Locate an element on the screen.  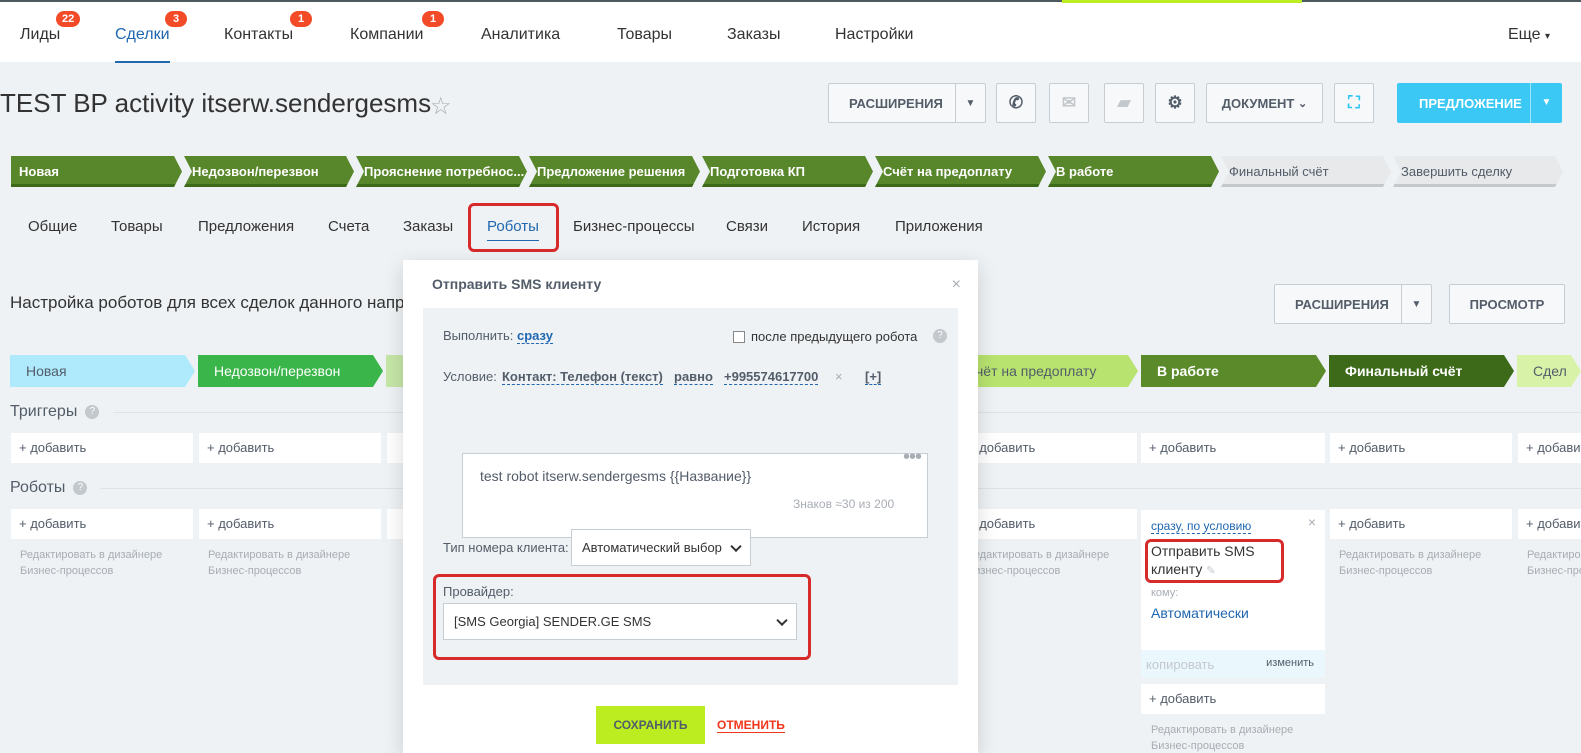
robot-stage-final-invoice: Финальный счёт is located at coordinates (1421, 371).